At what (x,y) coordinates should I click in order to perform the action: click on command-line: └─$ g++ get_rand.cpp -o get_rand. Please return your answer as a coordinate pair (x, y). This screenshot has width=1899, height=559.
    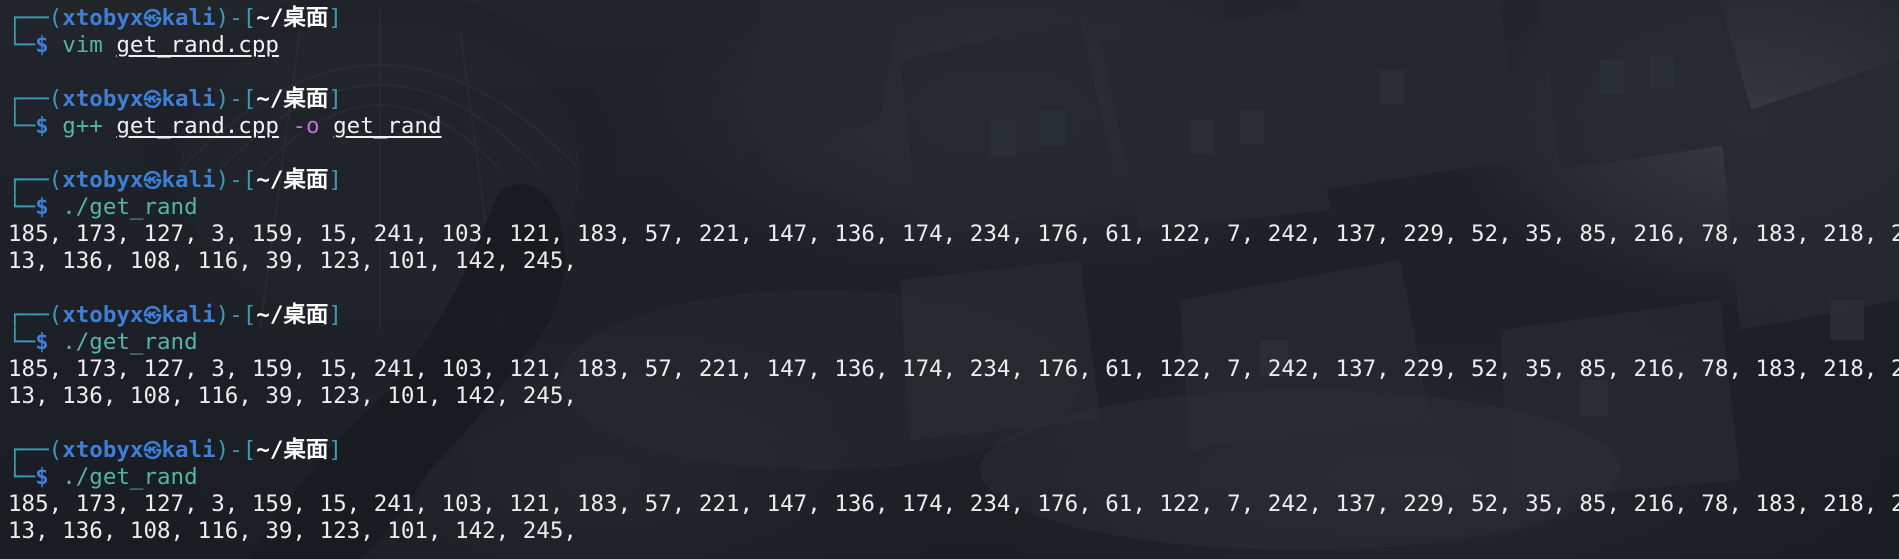
    Looking at the image, I should click on (953, 126).